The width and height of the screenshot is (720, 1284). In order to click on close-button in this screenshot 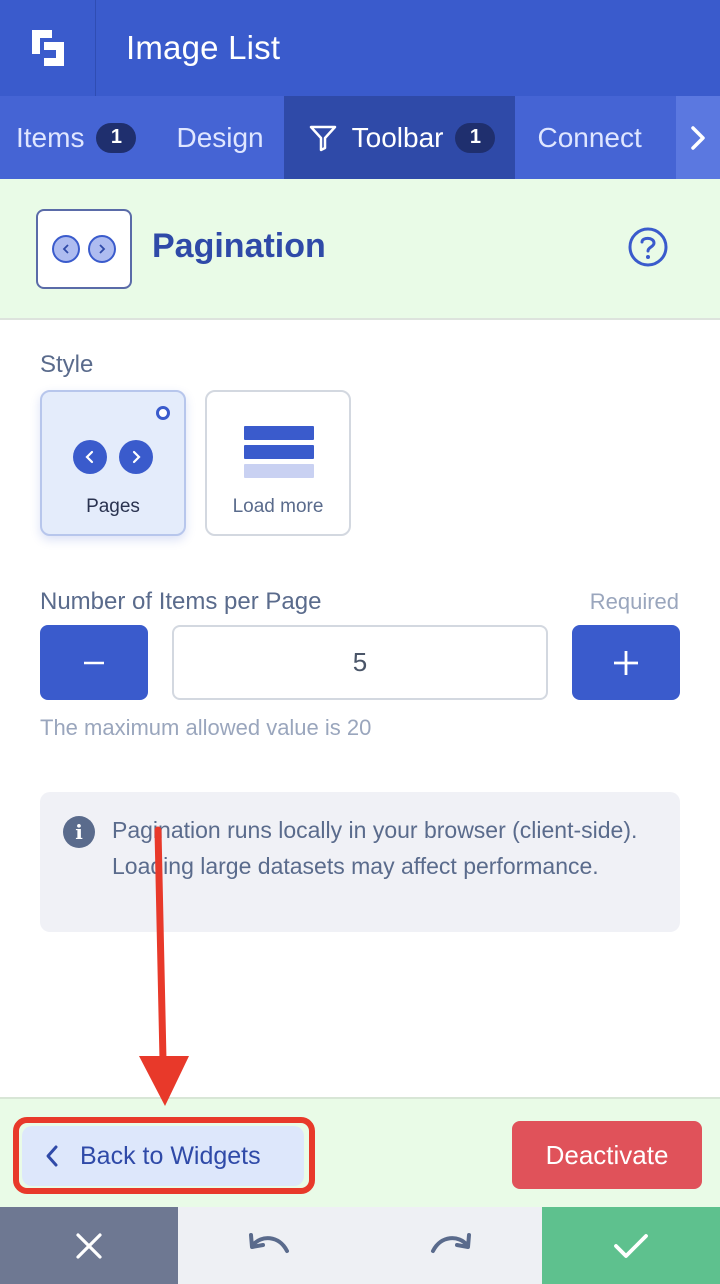, I will do `click(89, 1245)`.